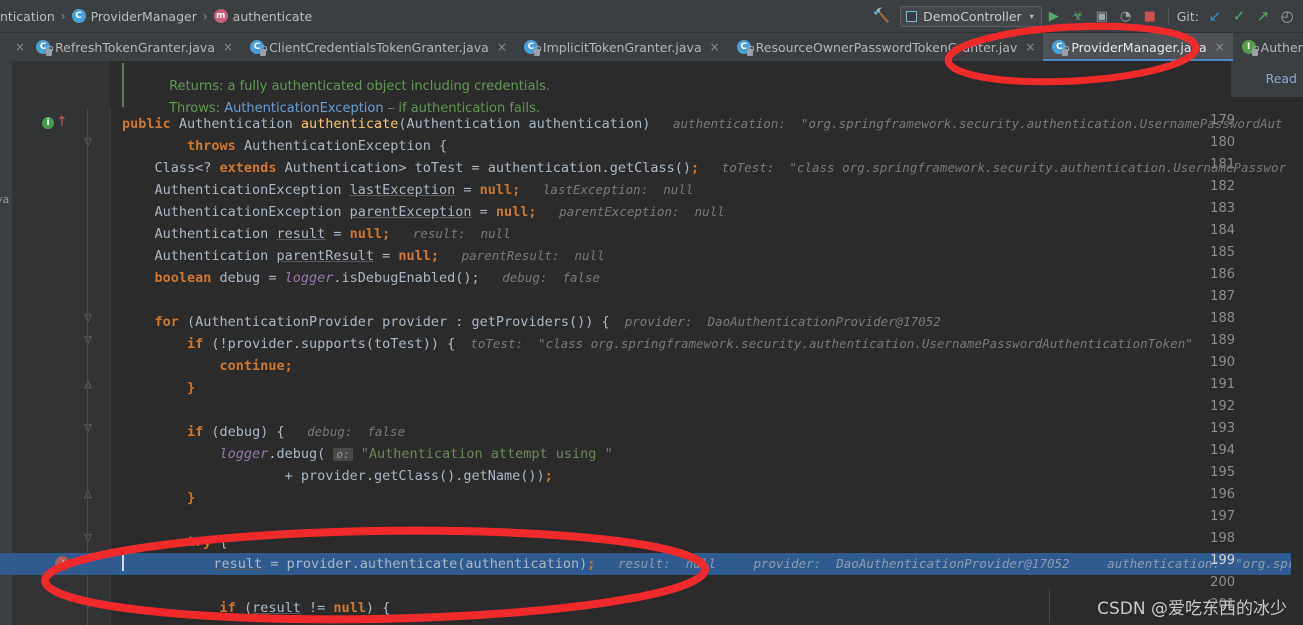 Image resolution: width=1303 pixels, height=625 pixels. I want to click on tab-label: AuthenticationProvi, so click(1281, 47).